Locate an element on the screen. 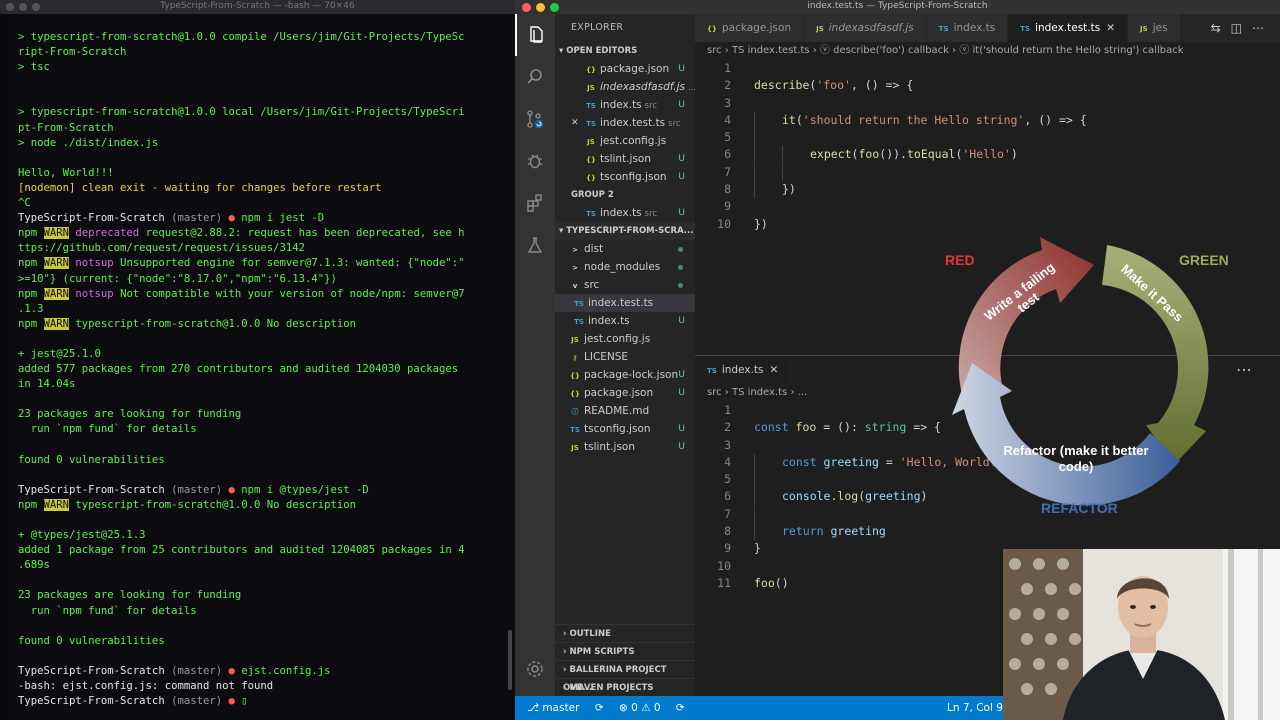 The width and height of the screenshot is (1280, 720). tab-package-json: {} package.json is located at coordinates (750, 28).